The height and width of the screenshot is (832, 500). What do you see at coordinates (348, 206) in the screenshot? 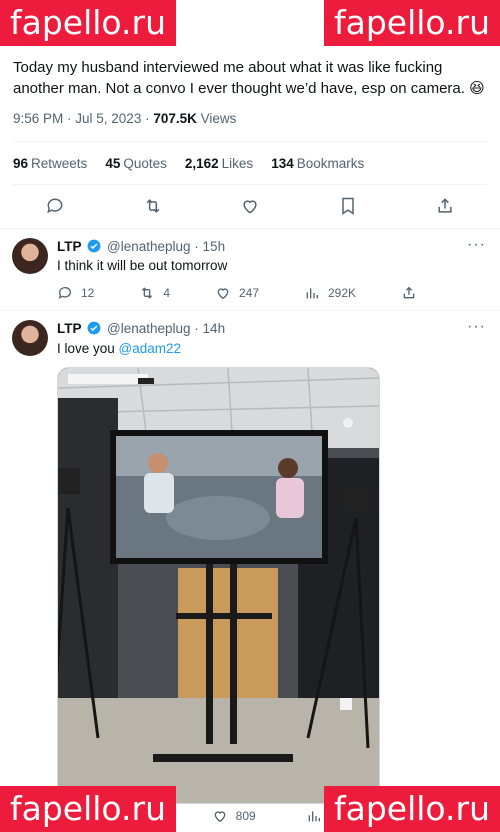
I see `bookmark-icon` at bounding box center [348, 206].